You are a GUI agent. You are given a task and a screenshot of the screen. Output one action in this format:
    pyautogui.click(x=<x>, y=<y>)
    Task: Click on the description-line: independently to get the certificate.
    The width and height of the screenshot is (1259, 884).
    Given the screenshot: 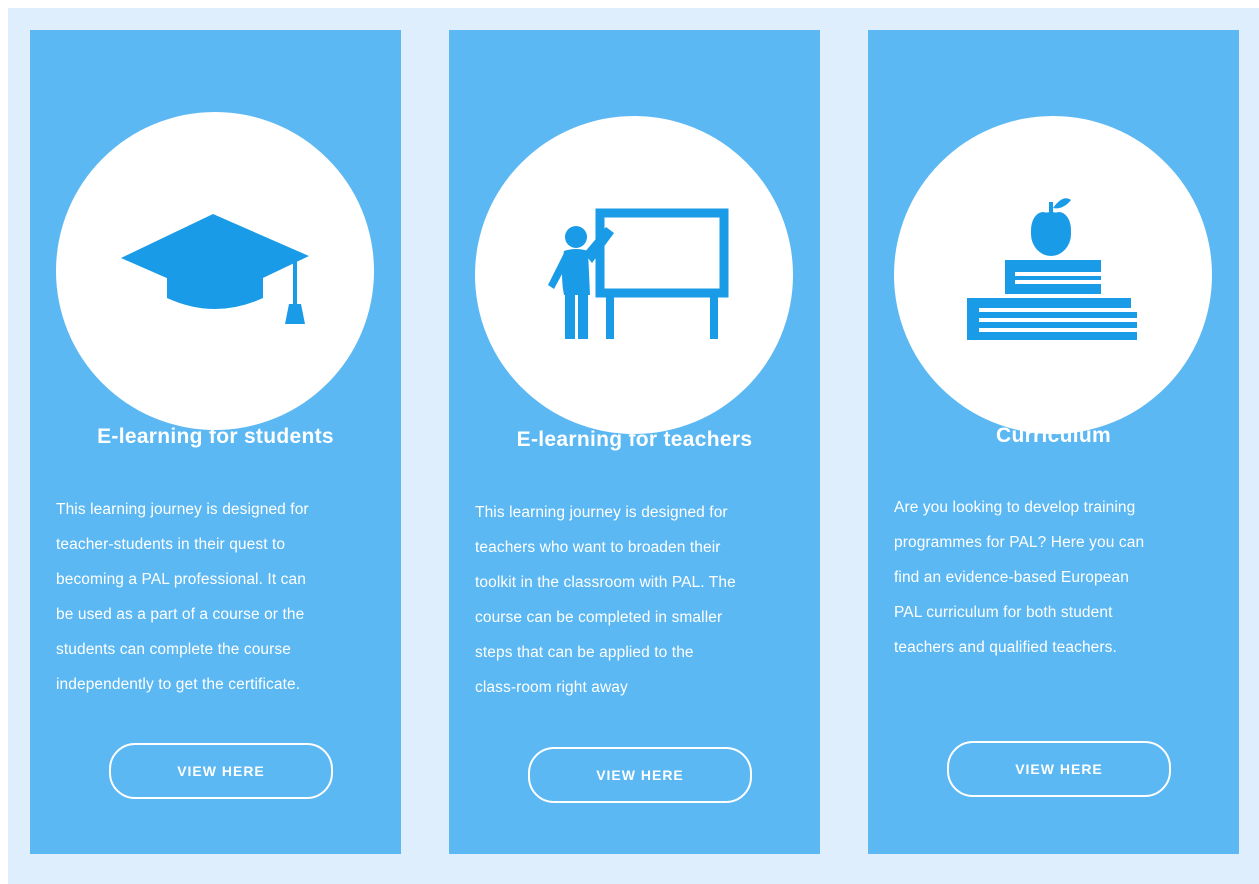 What is the action you would take?
    pyautogui.click(x=178, y=684)
    